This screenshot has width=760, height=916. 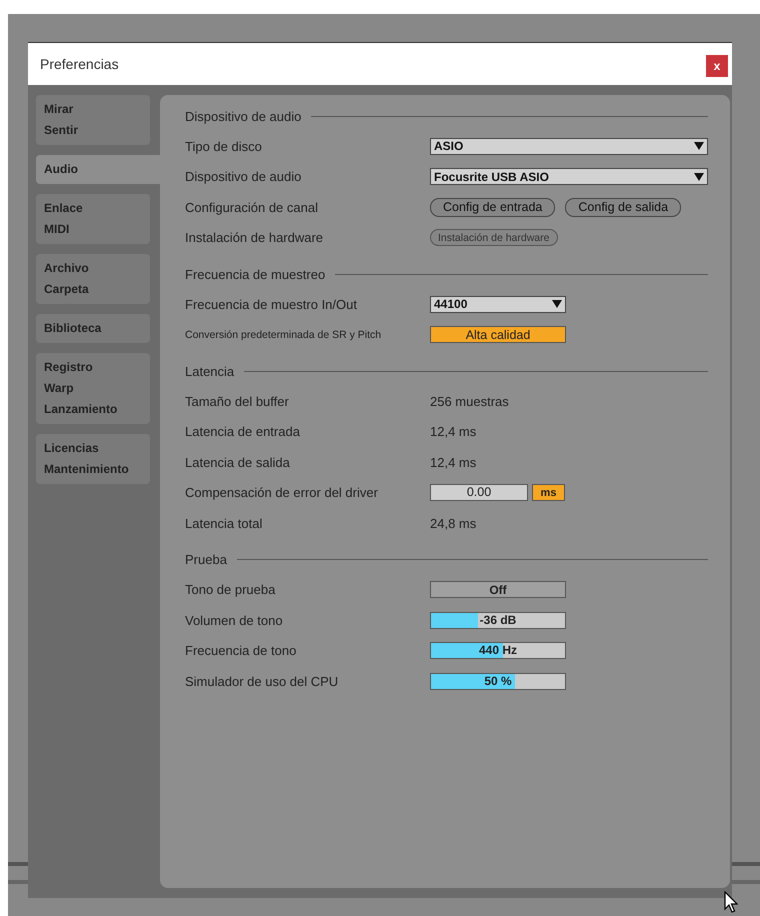 What do you see at coordinates (498, 304) in the screenshot?
I see `dropdown: 44100` at bounding box center [498, 304].